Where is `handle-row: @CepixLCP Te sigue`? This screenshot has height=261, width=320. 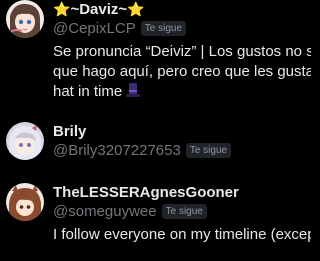
handle-row: @CepixLCP Te sigue is located at coordinates (182, 28).